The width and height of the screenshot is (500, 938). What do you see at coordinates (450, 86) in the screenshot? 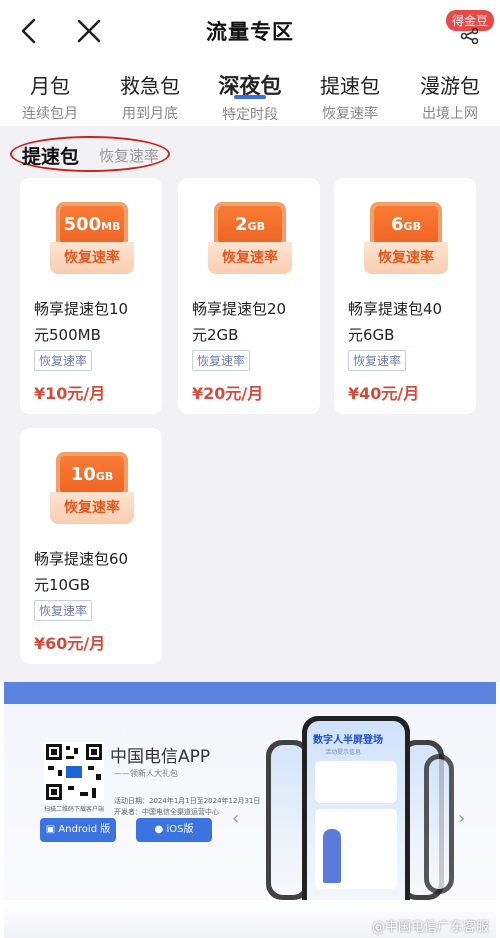
I see `tab-label: 漫游包` at bounding box center [450, 86].